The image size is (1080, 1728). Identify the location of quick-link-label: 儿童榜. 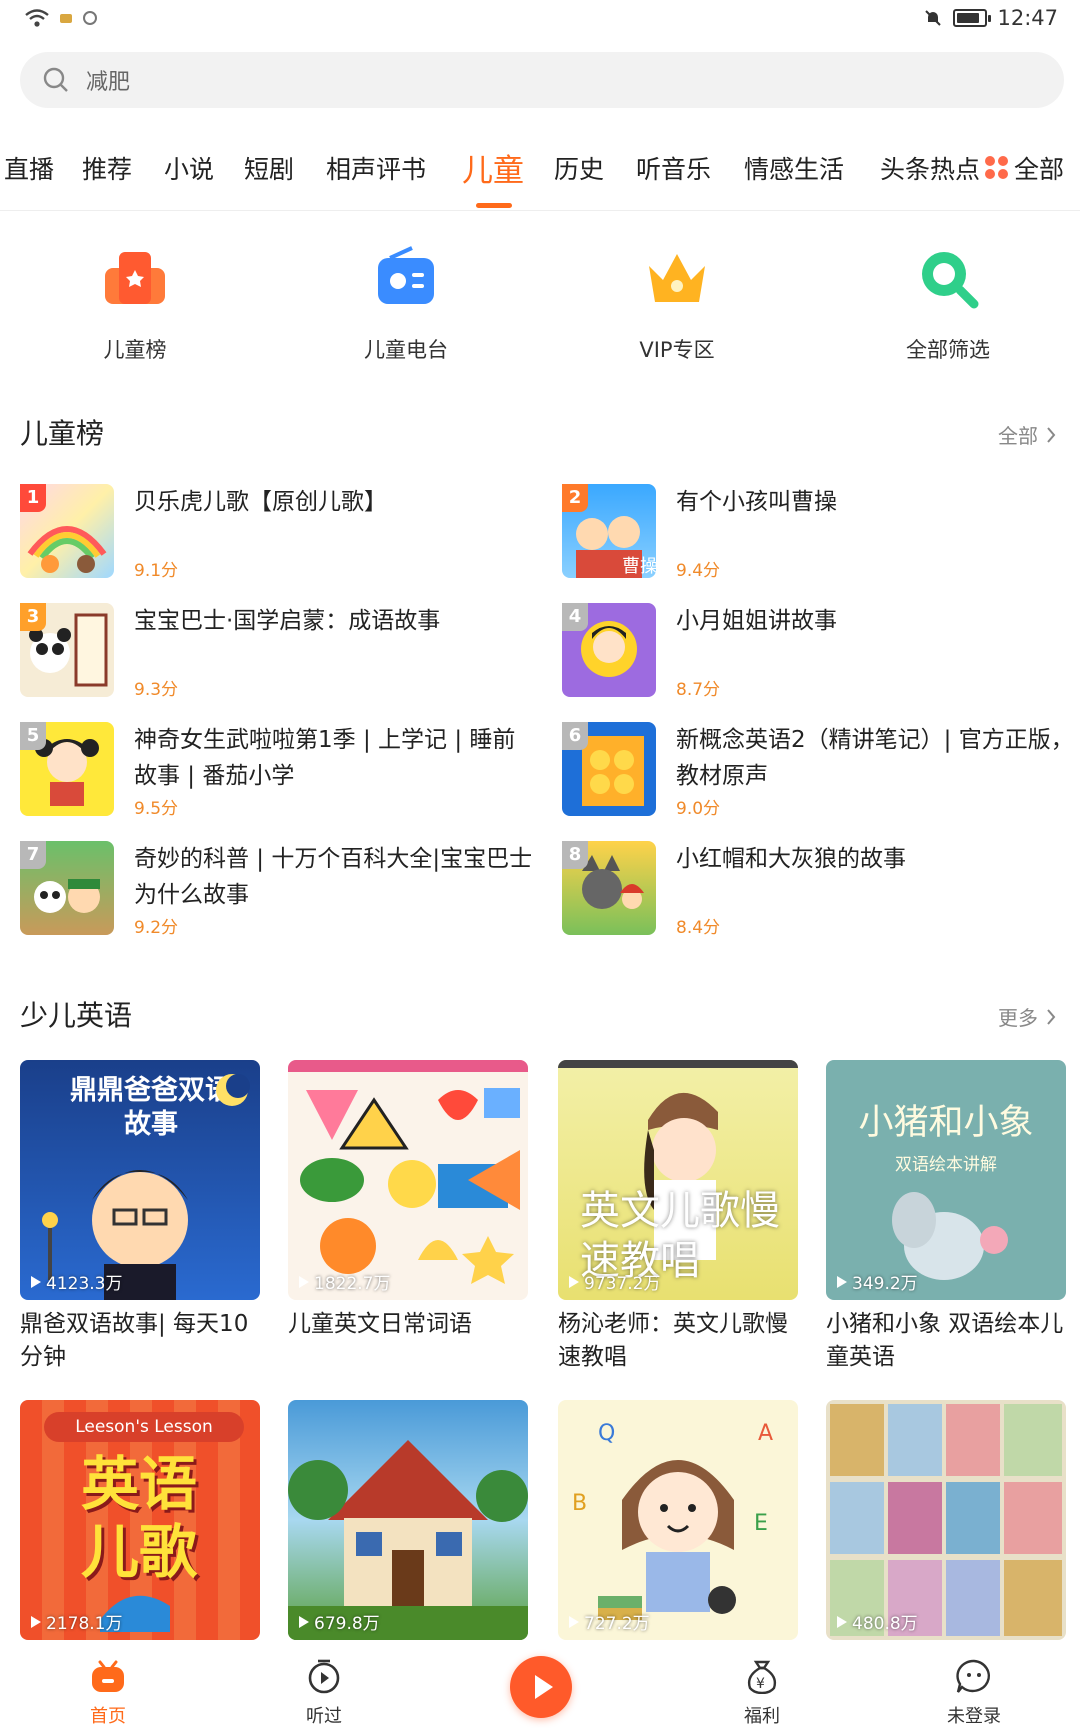
(135, 350).